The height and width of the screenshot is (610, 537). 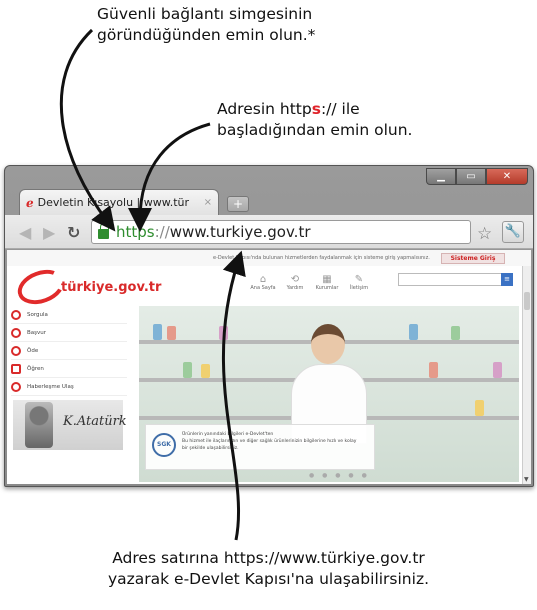 I want to click on topnav-item: ⟲ Yardım, so click(x=295, y=282).